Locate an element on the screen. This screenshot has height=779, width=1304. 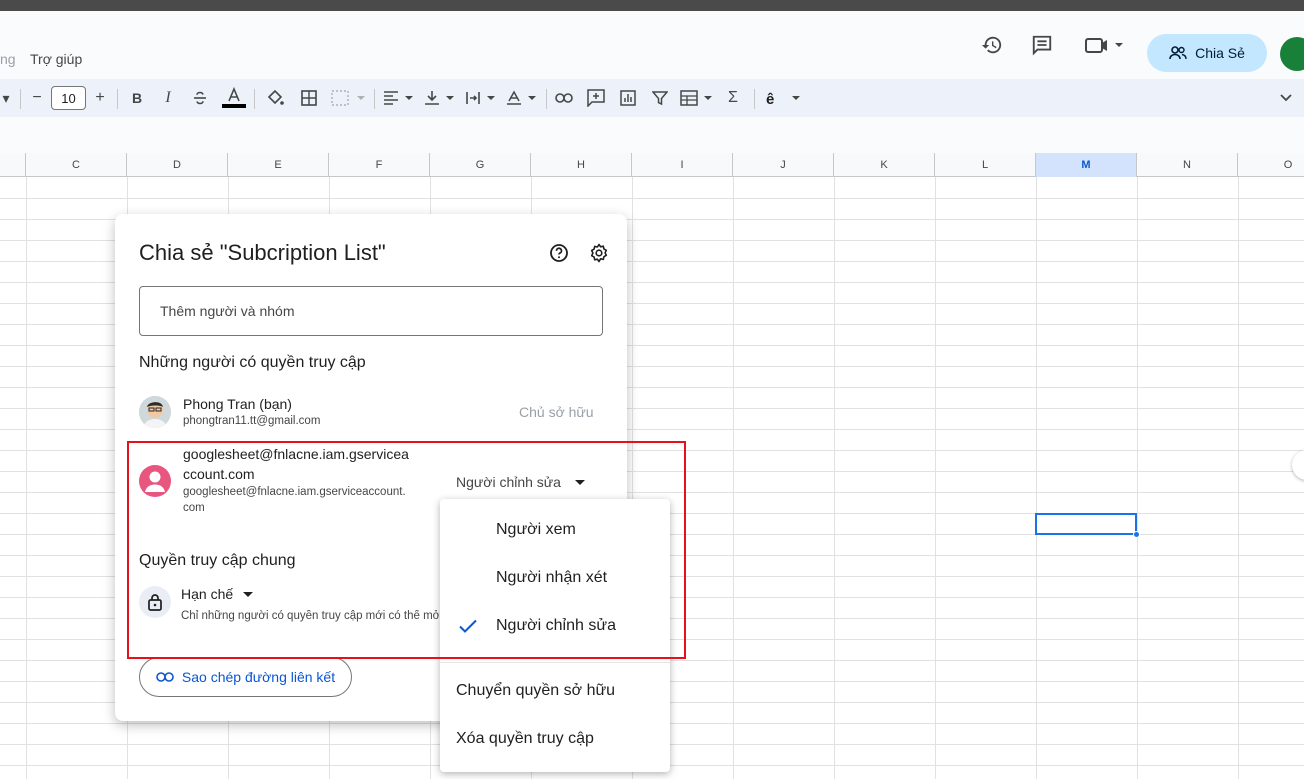
highlight-box is located at coordinates (406, 550).